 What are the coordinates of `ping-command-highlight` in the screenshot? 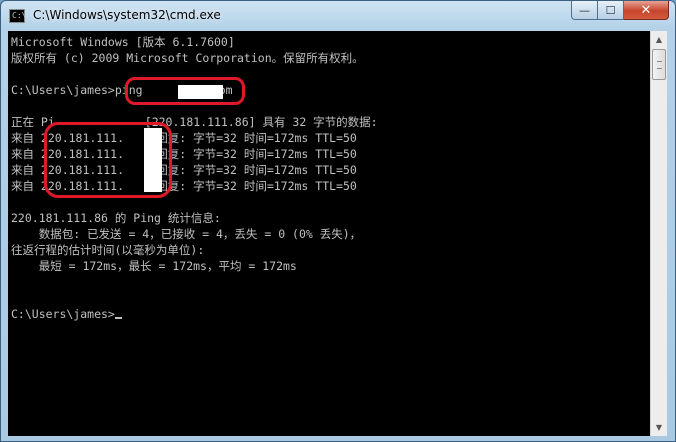 It's located at (185, 91).